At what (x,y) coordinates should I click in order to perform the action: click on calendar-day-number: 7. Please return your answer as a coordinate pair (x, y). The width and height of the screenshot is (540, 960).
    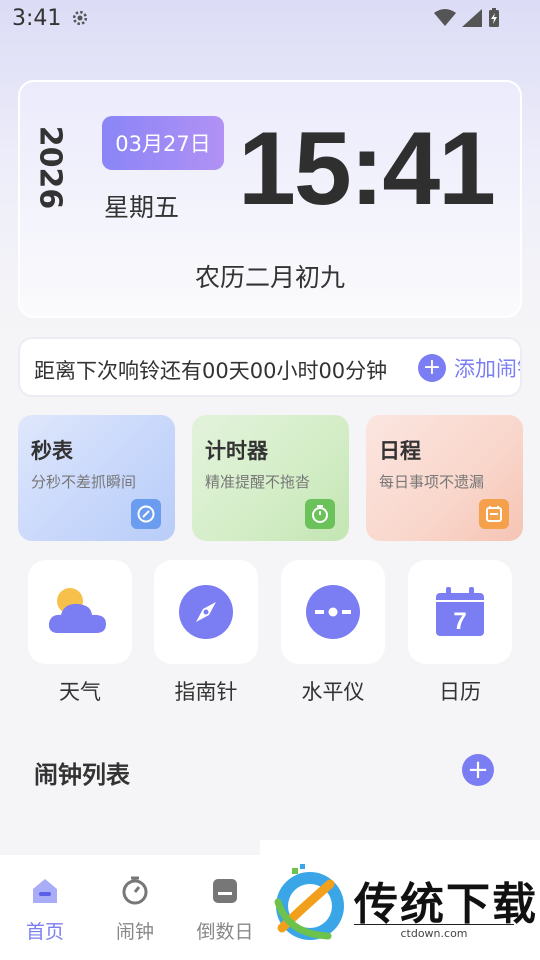
    Looking at the image, I should click on (459, 621).